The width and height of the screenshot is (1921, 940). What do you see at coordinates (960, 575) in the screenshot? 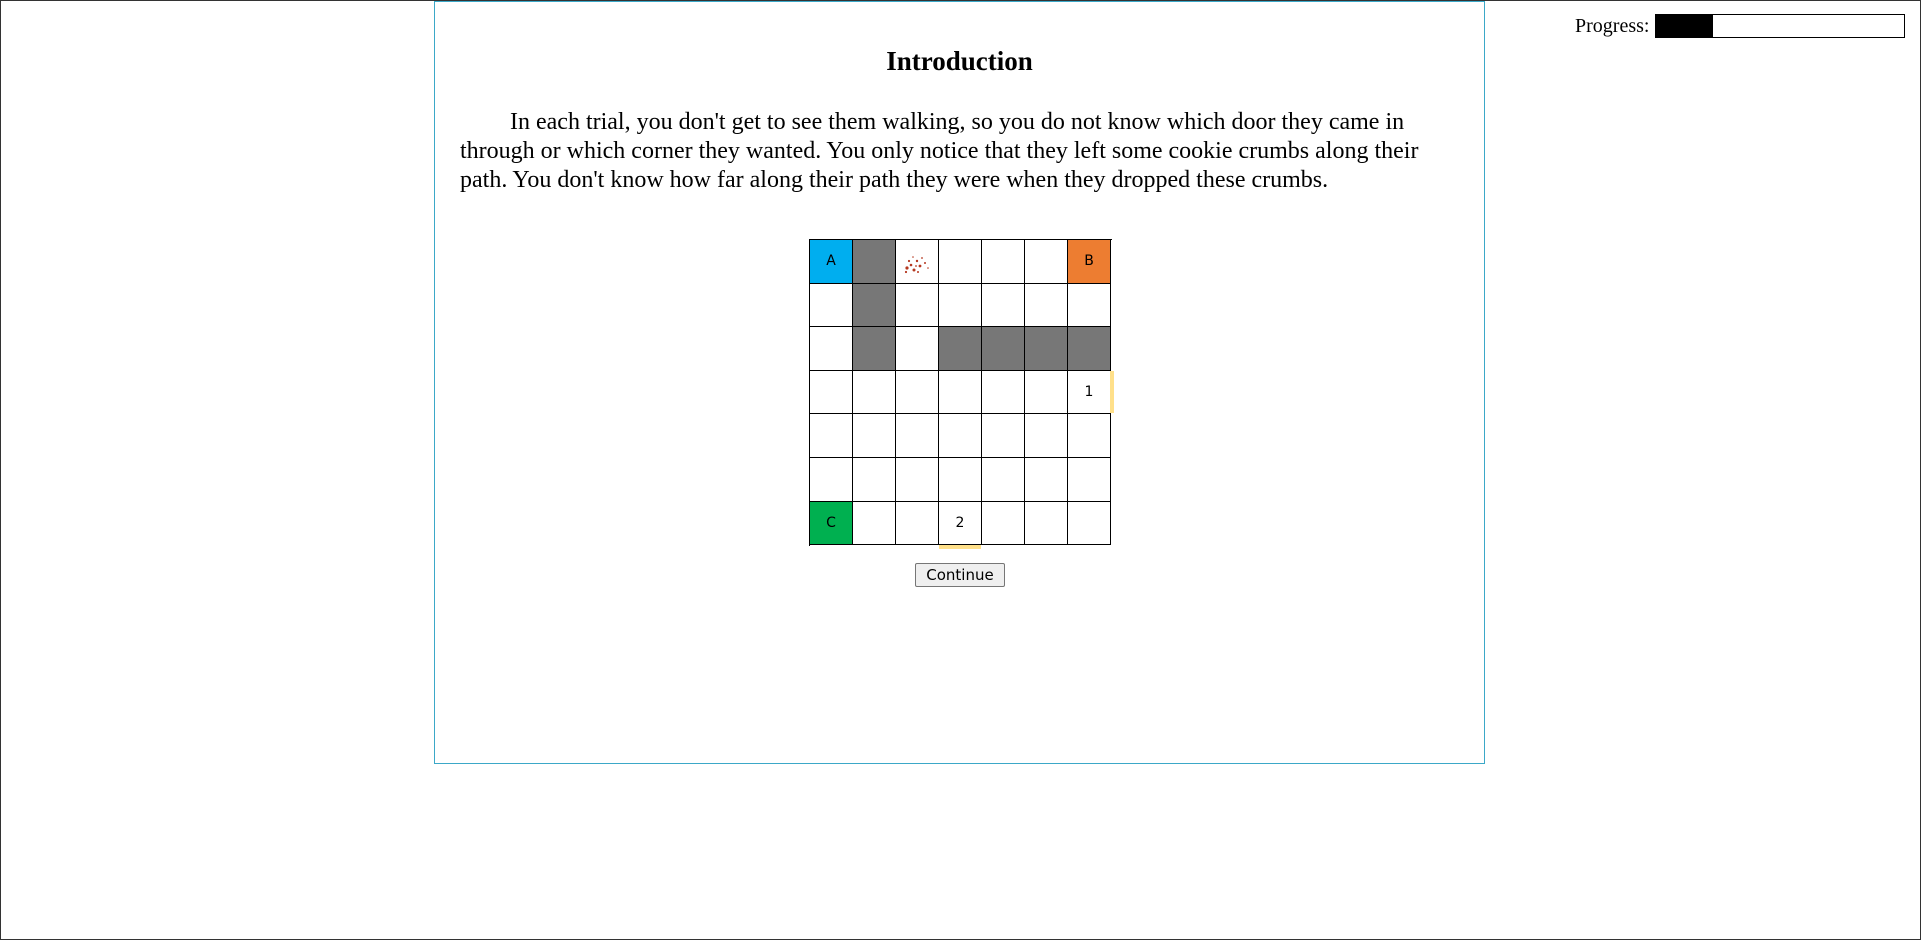
I see `continue-button: Continue` at bounding box center [960, 575].